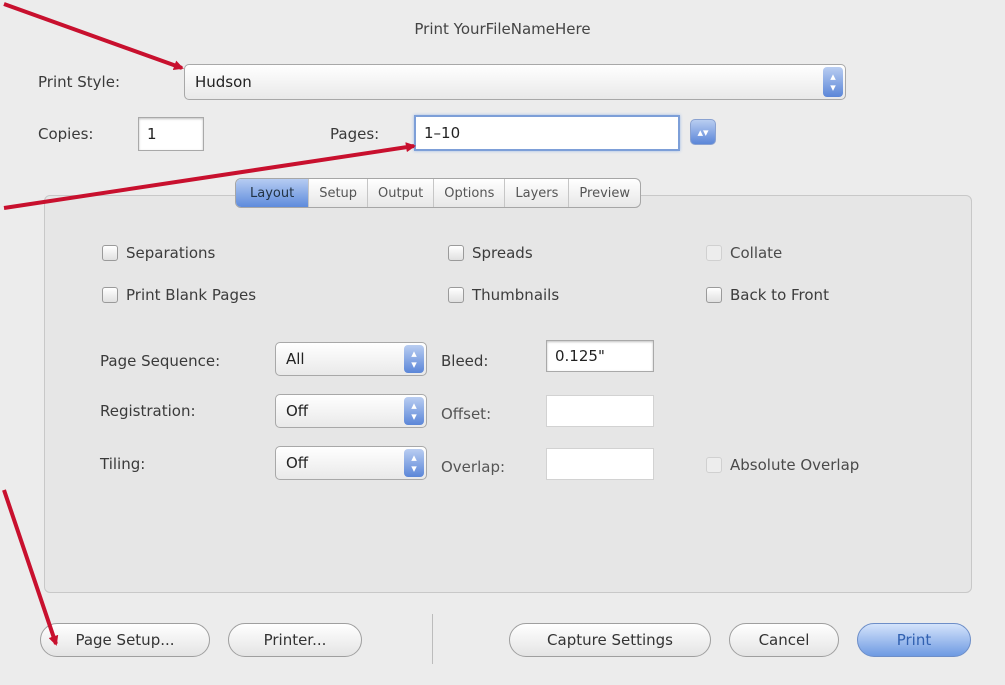 Image resolution: width=1005 pixels, height=685 pixels. I want to click on print-blank-pages-label: Print Blank Pages, so click(191, 295).